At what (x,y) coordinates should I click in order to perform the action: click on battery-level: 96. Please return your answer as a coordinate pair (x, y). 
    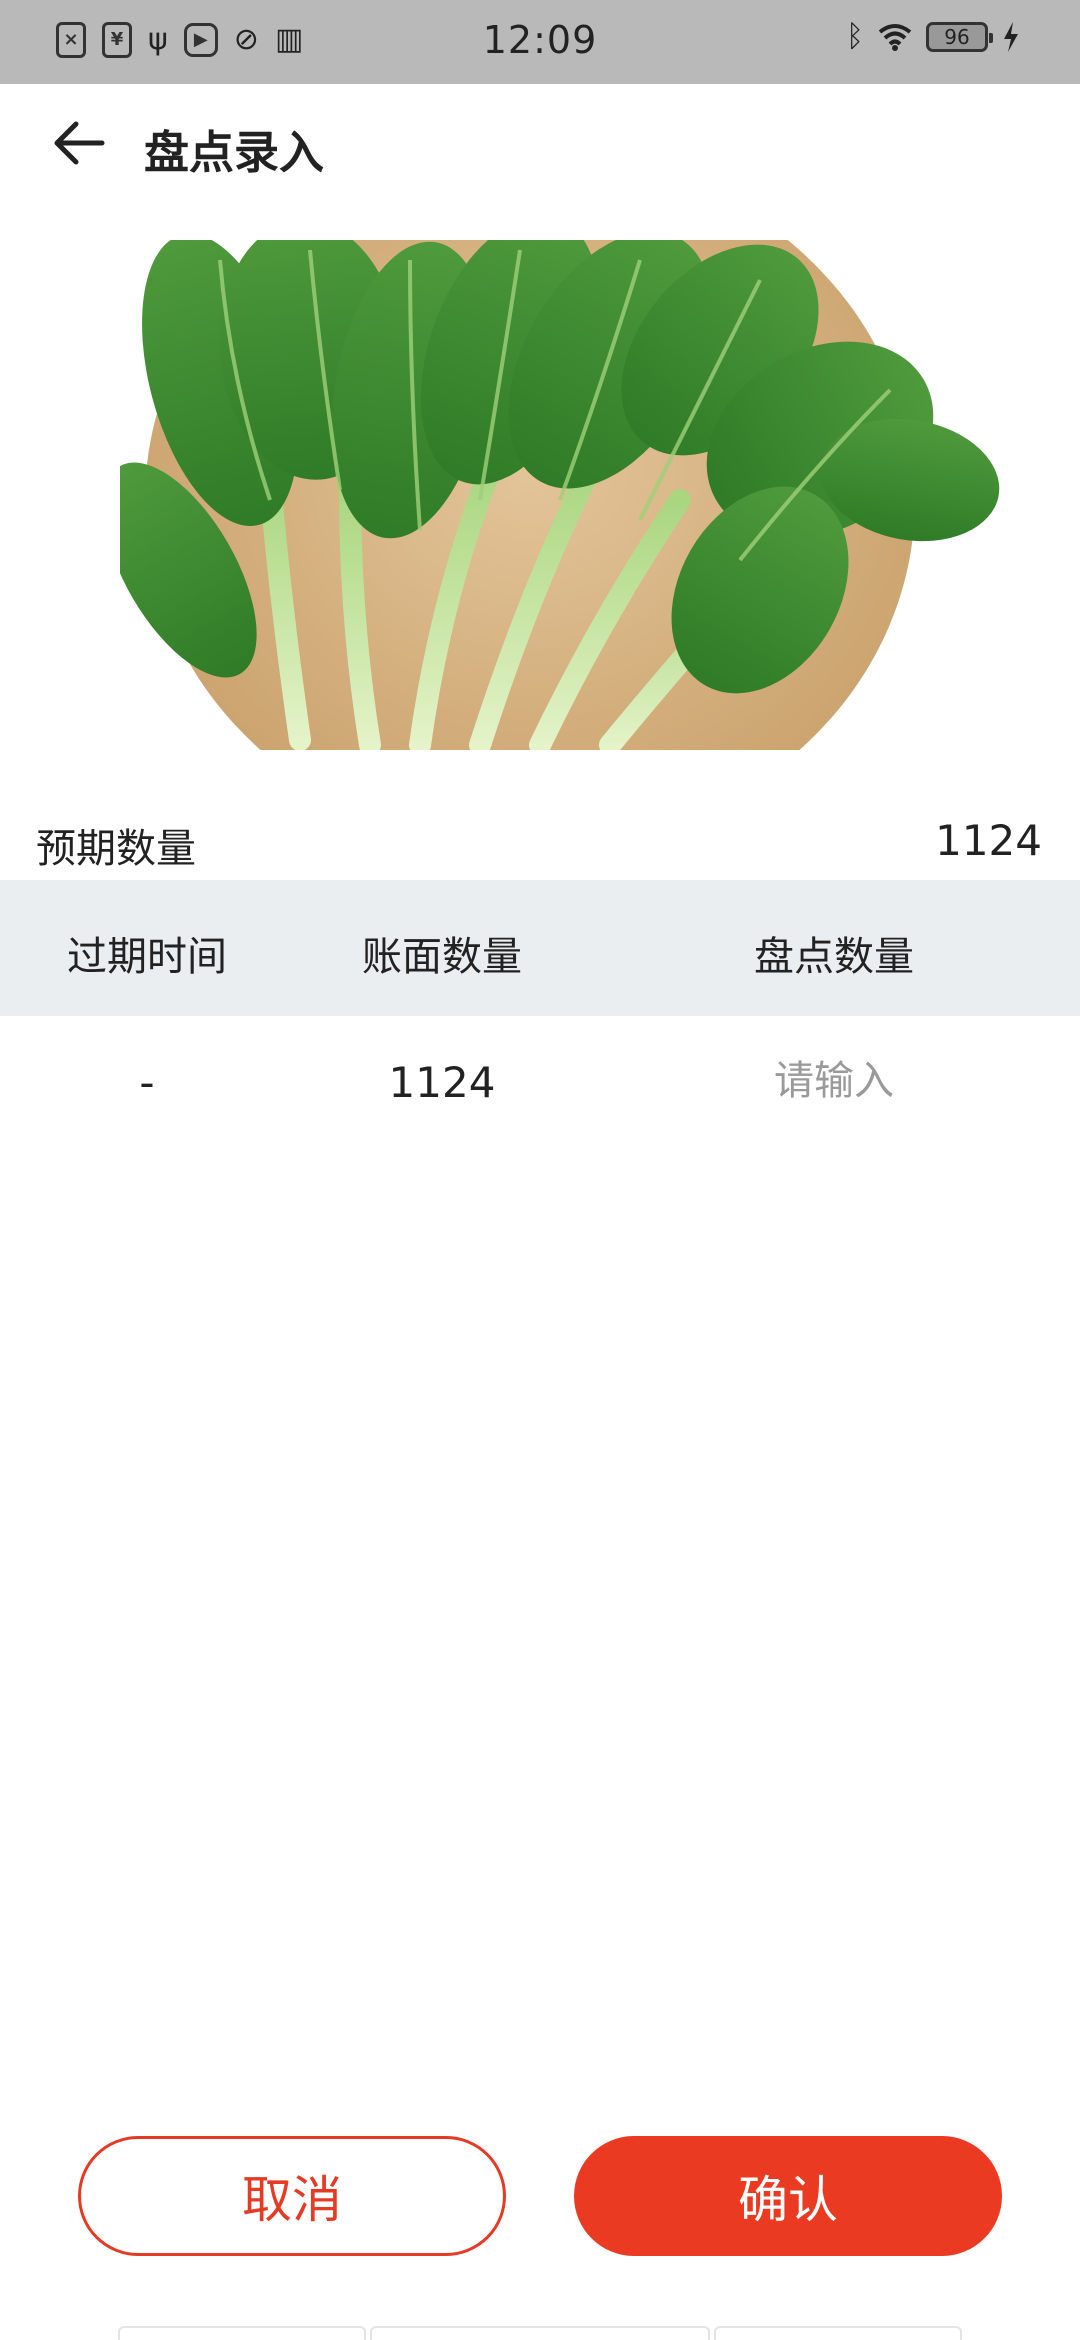
    Looking at the image, I should click on (957, 37).